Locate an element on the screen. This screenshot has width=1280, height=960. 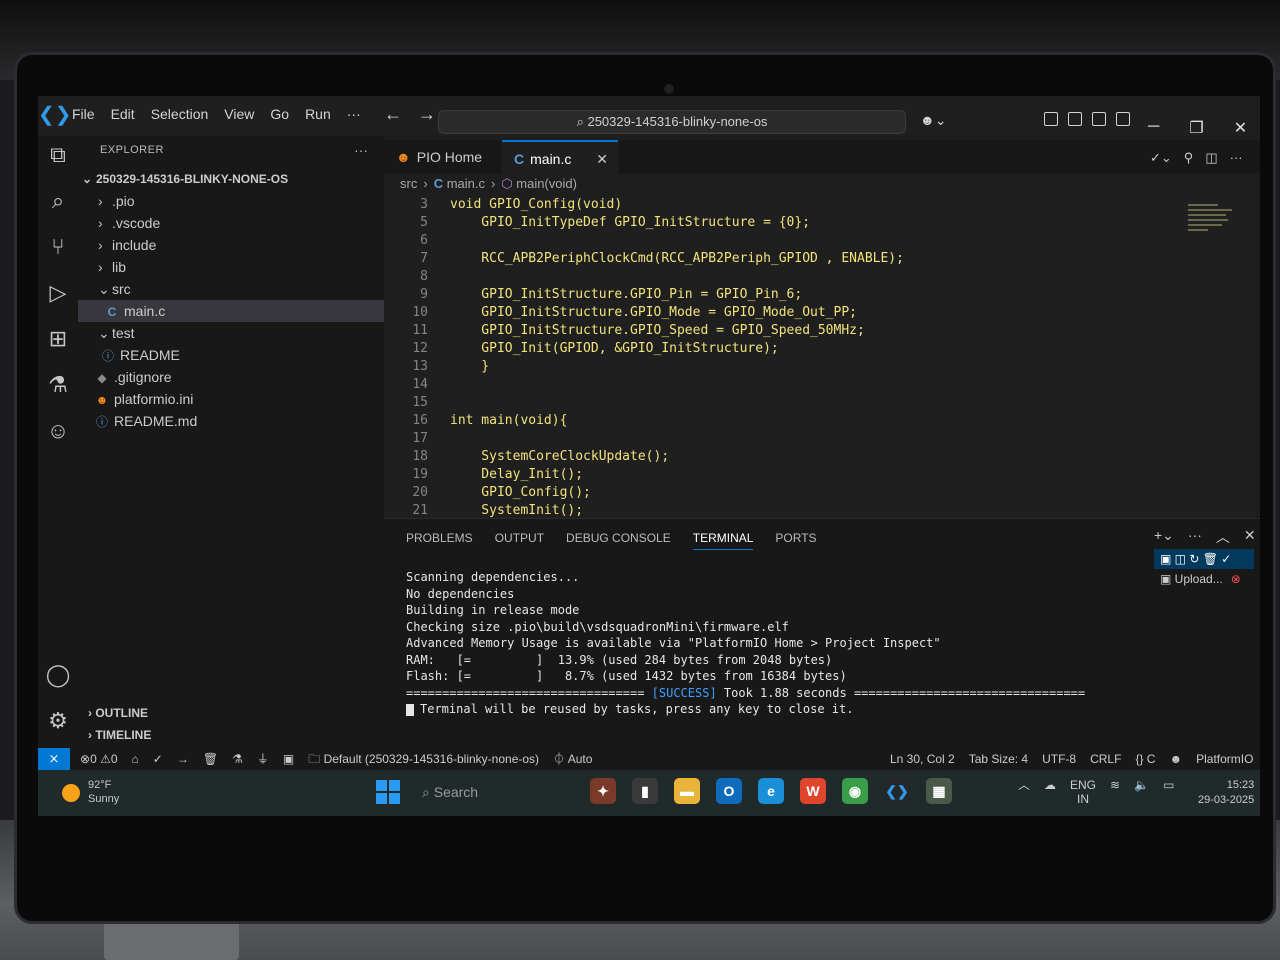
tab-terminal: TERMINAL is located at coordinates (723, 540).